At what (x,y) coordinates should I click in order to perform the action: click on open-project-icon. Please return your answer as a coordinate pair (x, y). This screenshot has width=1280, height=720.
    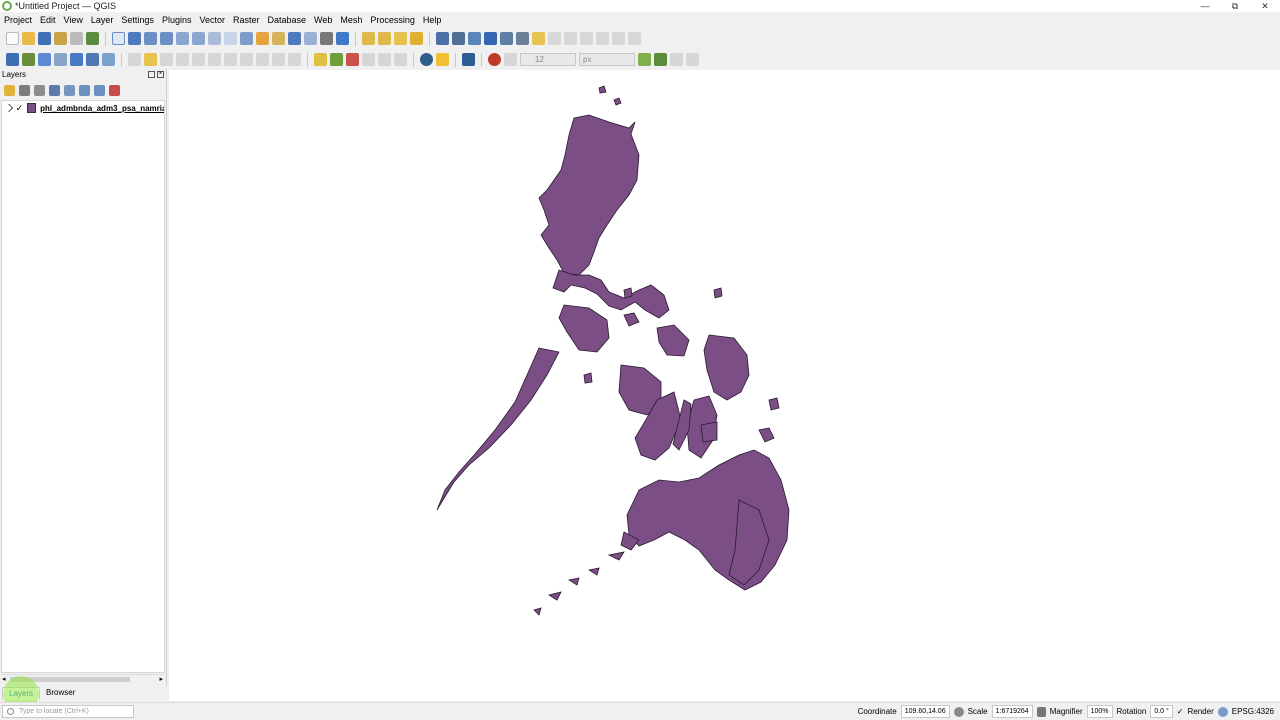
    Looking at the image, I should click on (28, 38).